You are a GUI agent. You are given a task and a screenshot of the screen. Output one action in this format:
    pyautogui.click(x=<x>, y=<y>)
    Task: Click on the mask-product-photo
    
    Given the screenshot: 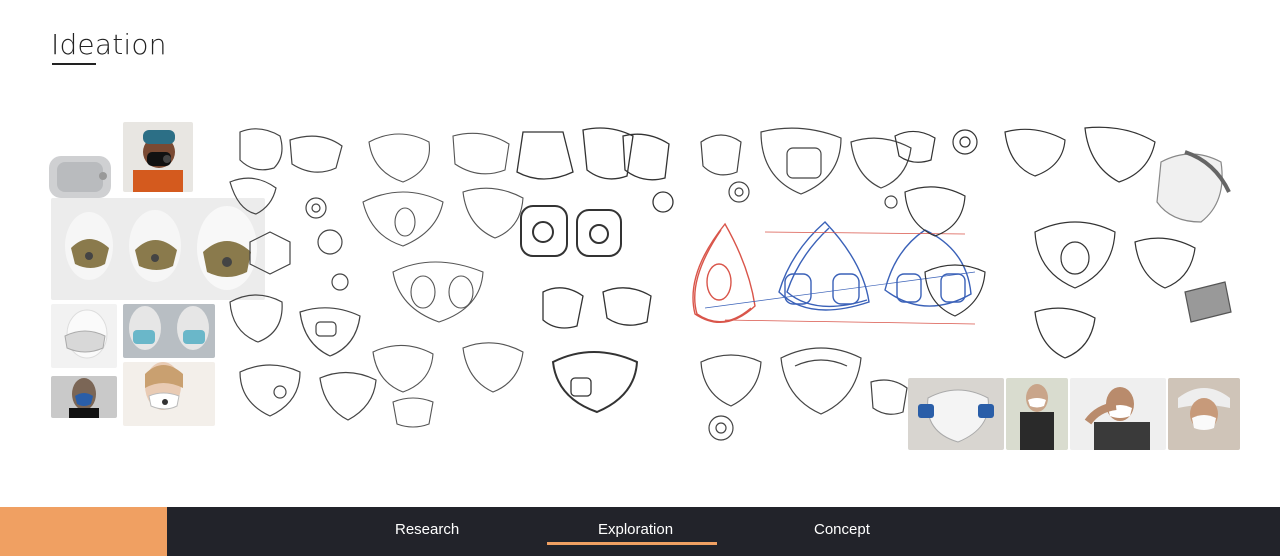 What is the action you would take?
    pyautogui.click(x=80, y=177)
    